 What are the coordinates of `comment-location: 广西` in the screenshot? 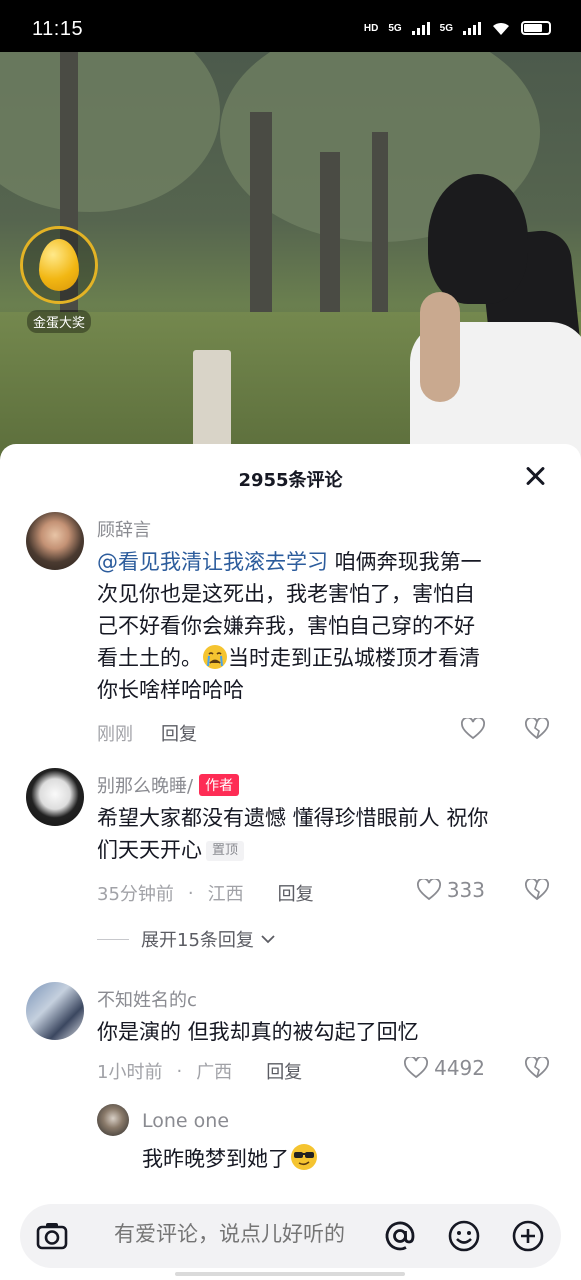 It's located at (214, 1072).